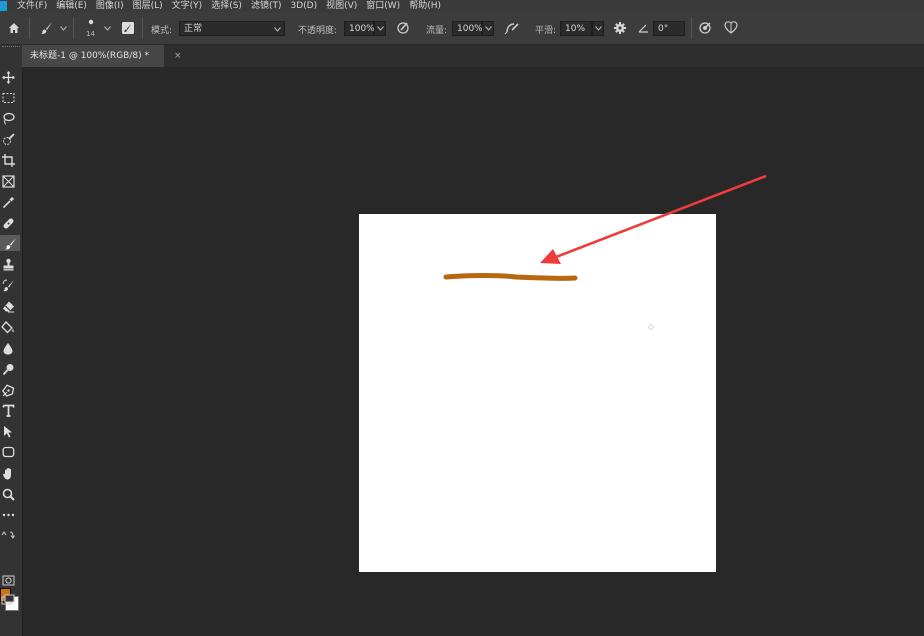  I want to click on flow-value: 100%, so click(470, 29).